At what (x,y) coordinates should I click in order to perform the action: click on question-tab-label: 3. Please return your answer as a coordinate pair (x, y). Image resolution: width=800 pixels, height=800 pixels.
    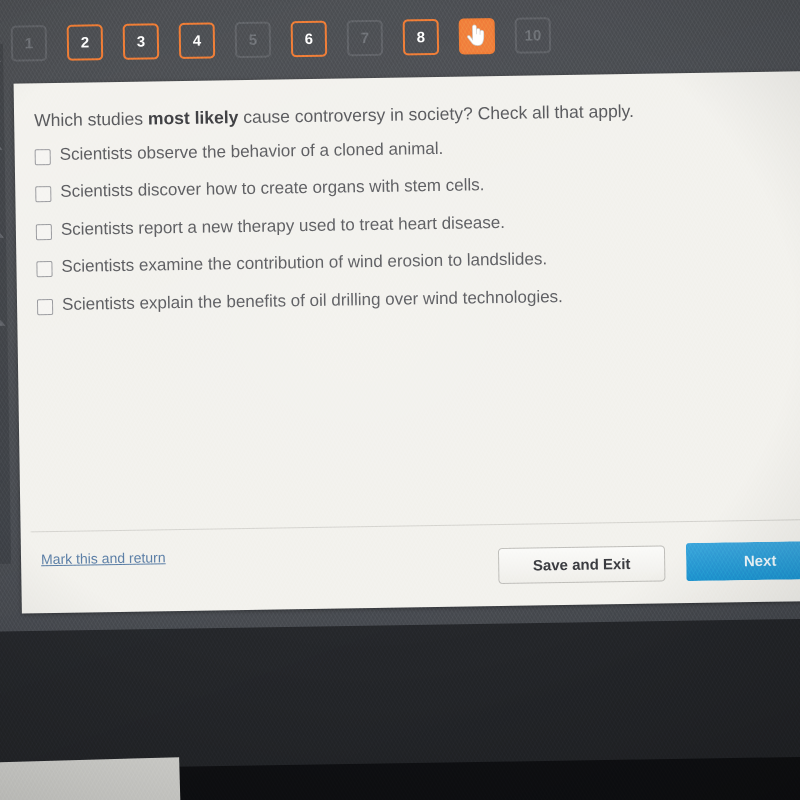
    Looking at the image, I should click on (141, 42).